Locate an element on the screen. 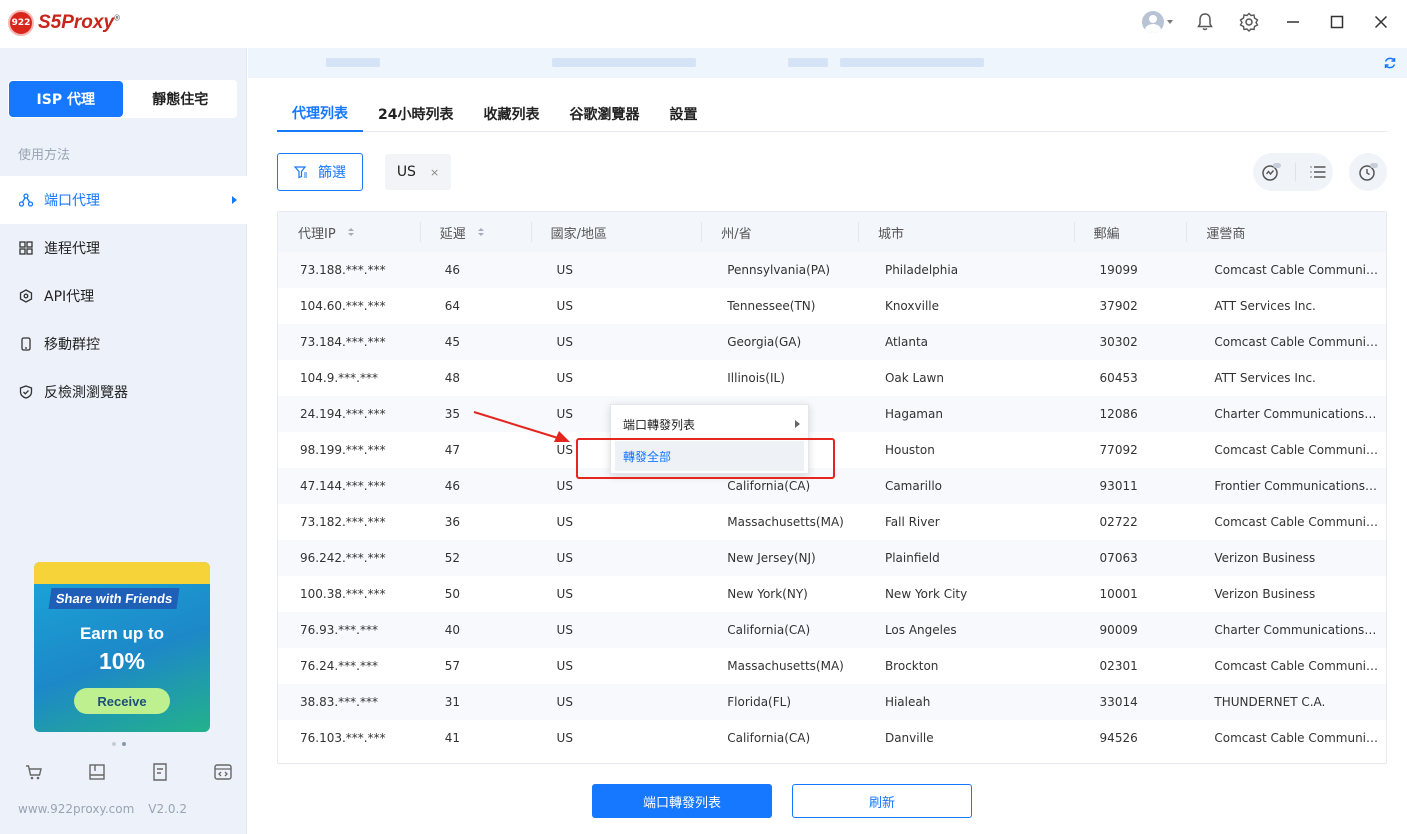 This screenshot has width=1407, height=834. cell-isp: THUNDERNET C.A. is located at coordinates (1270, 702).